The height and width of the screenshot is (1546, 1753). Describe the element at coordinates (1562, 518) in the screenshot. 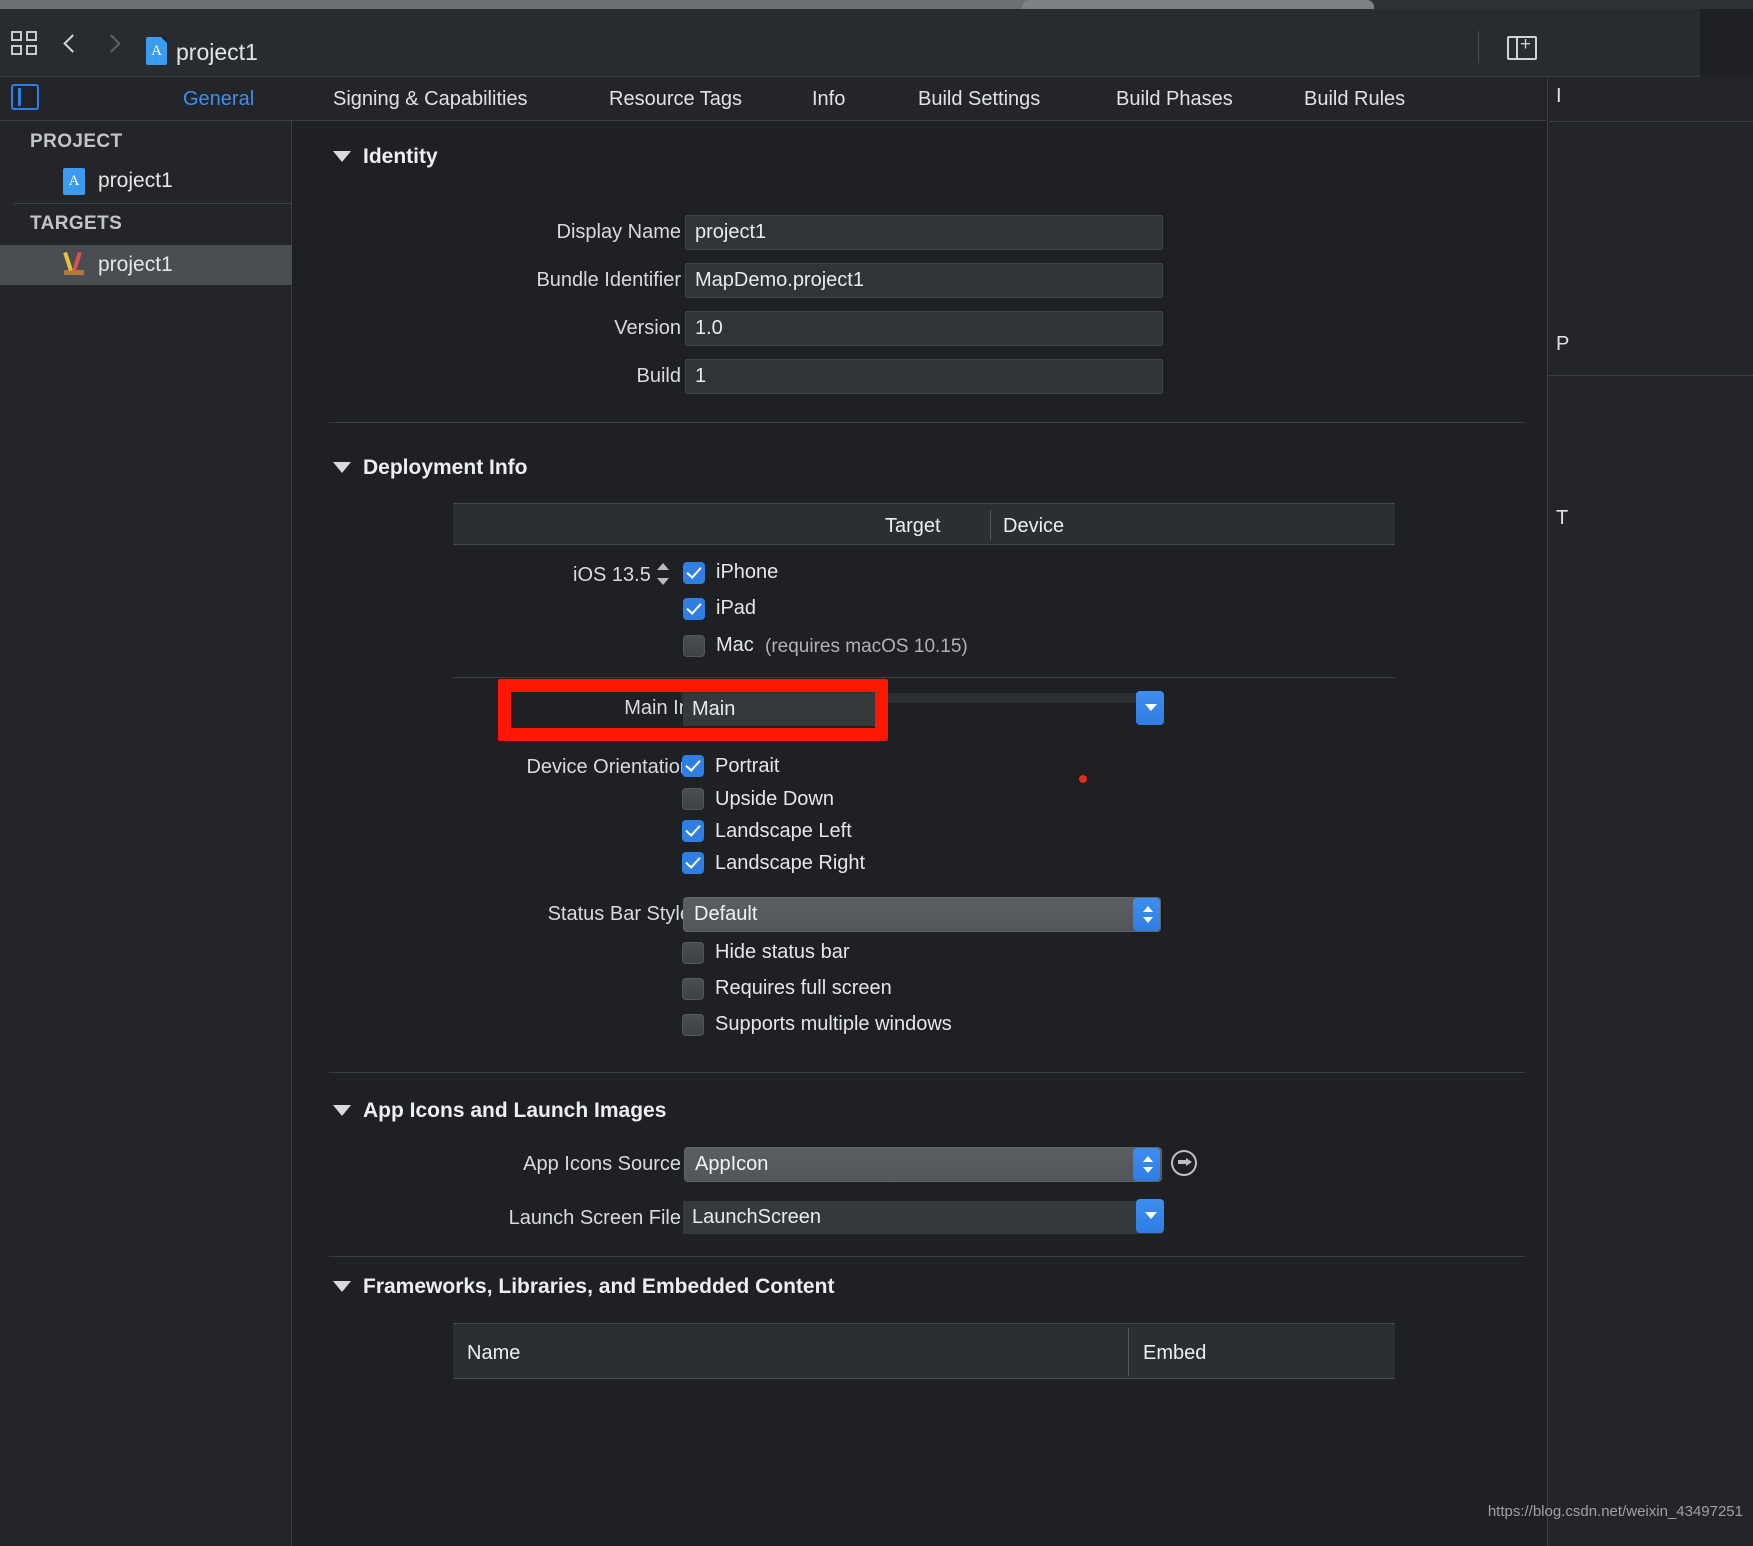

I see `inspector-label-3: T` at that location.